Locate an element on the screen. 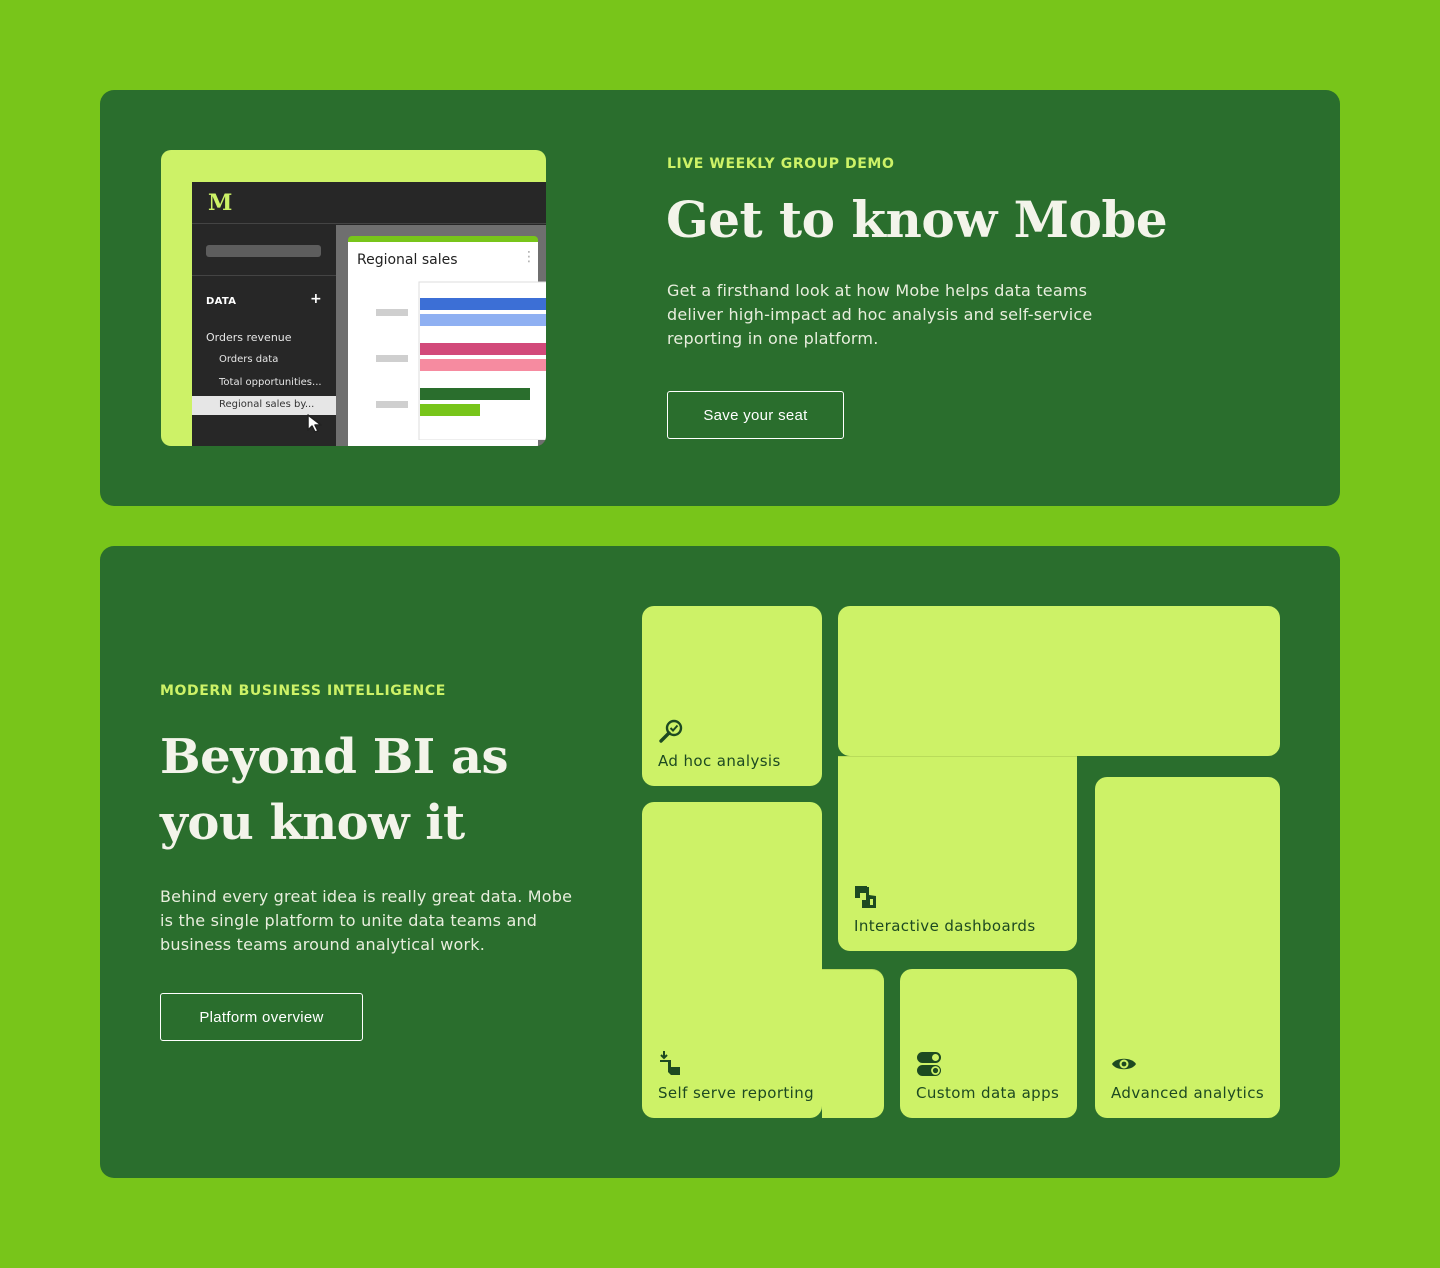 The width and height of the screenshot is (1440, 1268). mobe-logo: M is located at coordinates (220, 203).